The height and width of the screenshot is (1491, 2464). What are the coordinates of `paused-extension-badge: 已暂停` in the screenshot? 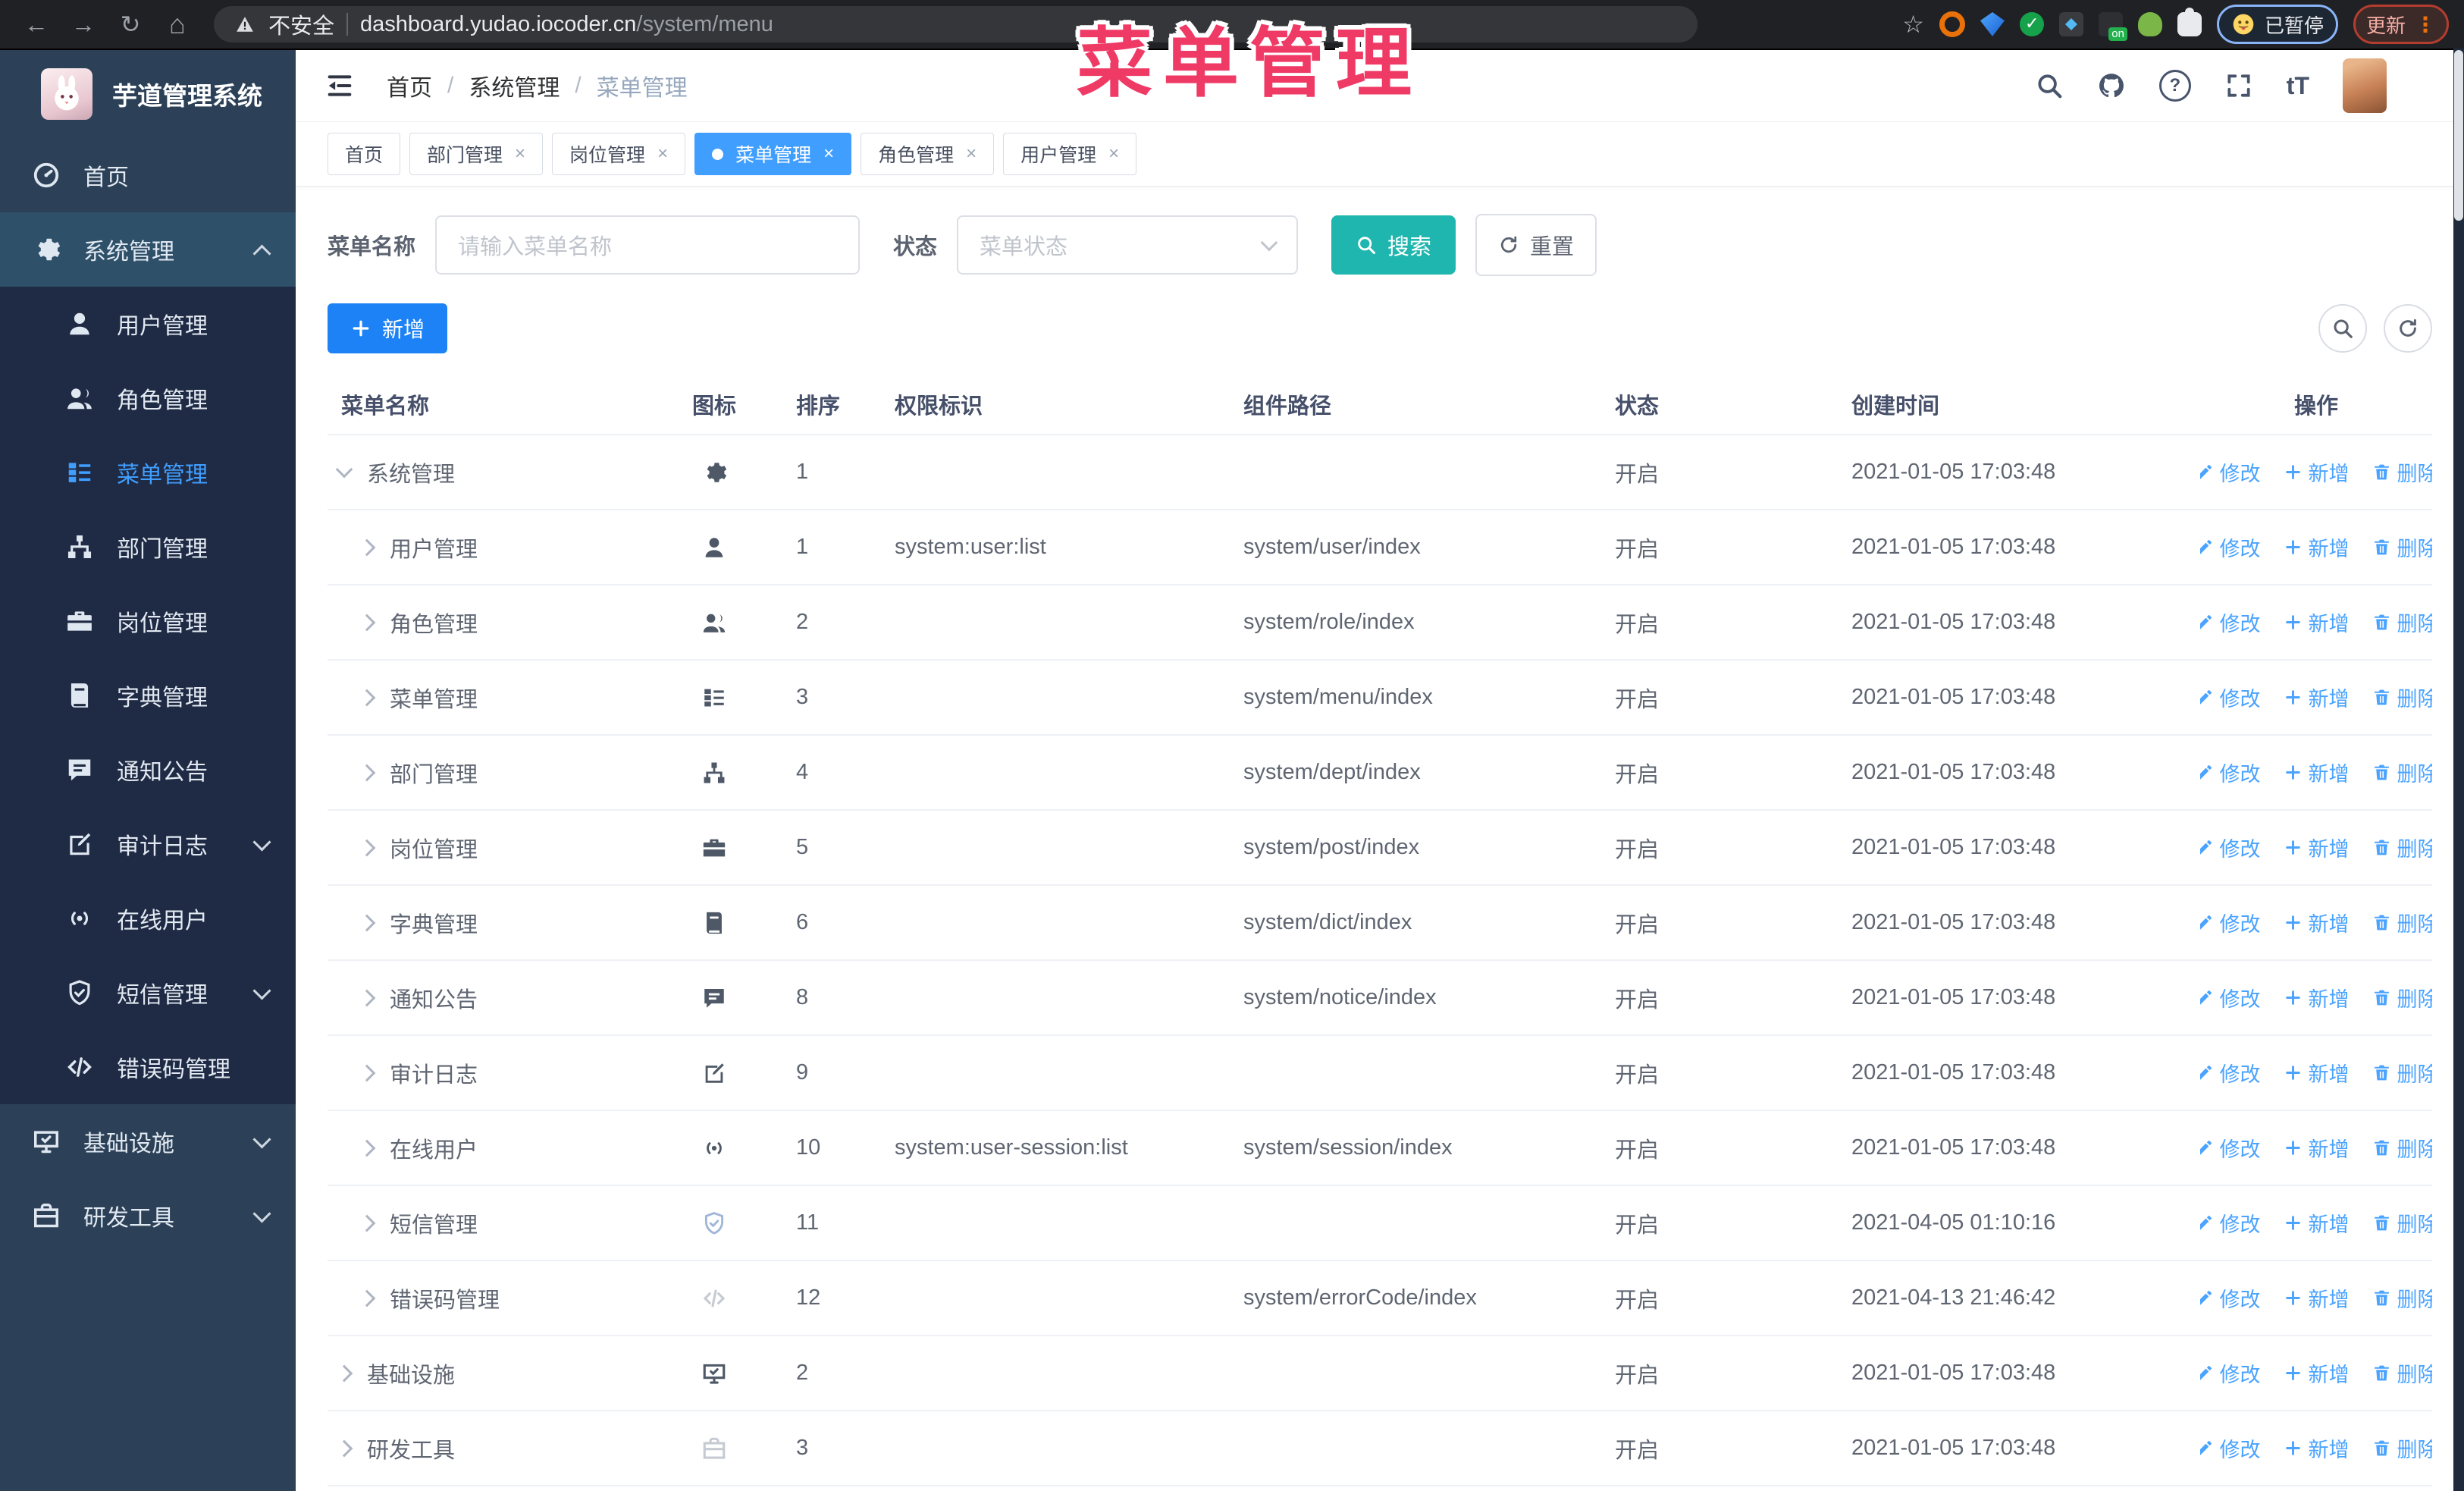 It's located at (2277, 24).